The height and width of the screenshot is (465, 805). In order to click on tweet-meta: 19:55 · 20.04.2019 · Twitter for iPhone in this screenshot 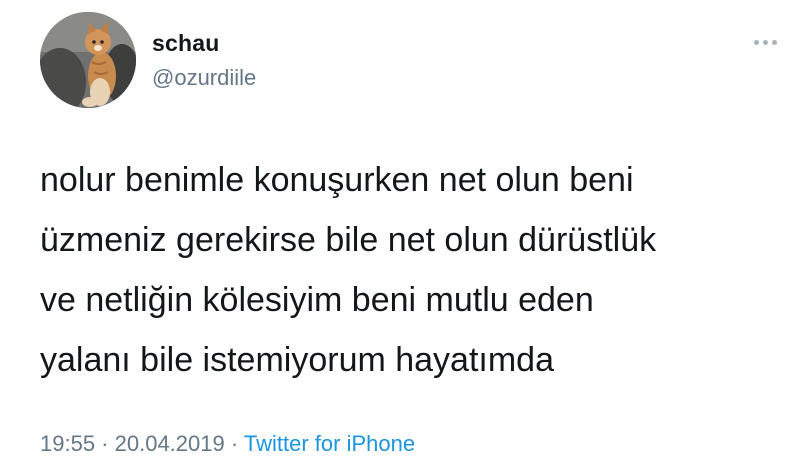, I will do `click(227, 444)`.